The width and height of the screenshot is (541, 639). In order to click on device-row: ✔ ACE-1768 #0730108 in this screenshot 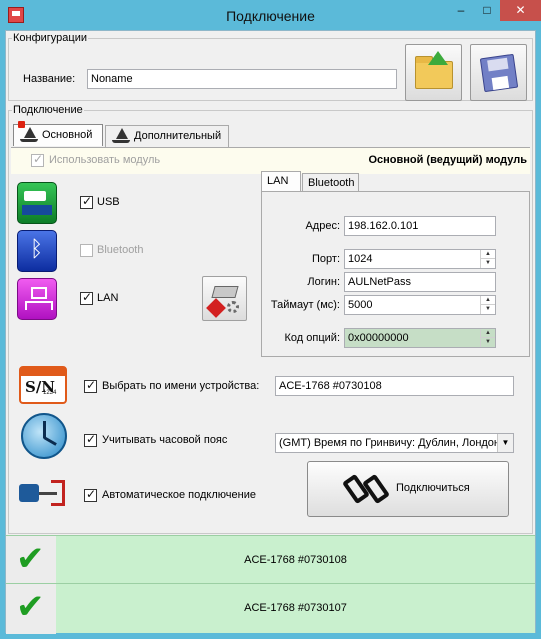, I will do `click(270, 560)`.